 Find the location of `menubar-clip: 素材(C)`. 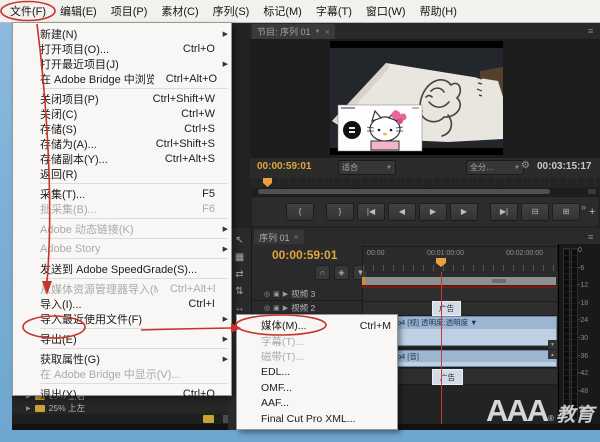

menubar-clip: 素材(C) is located at coordinates (179, 11).